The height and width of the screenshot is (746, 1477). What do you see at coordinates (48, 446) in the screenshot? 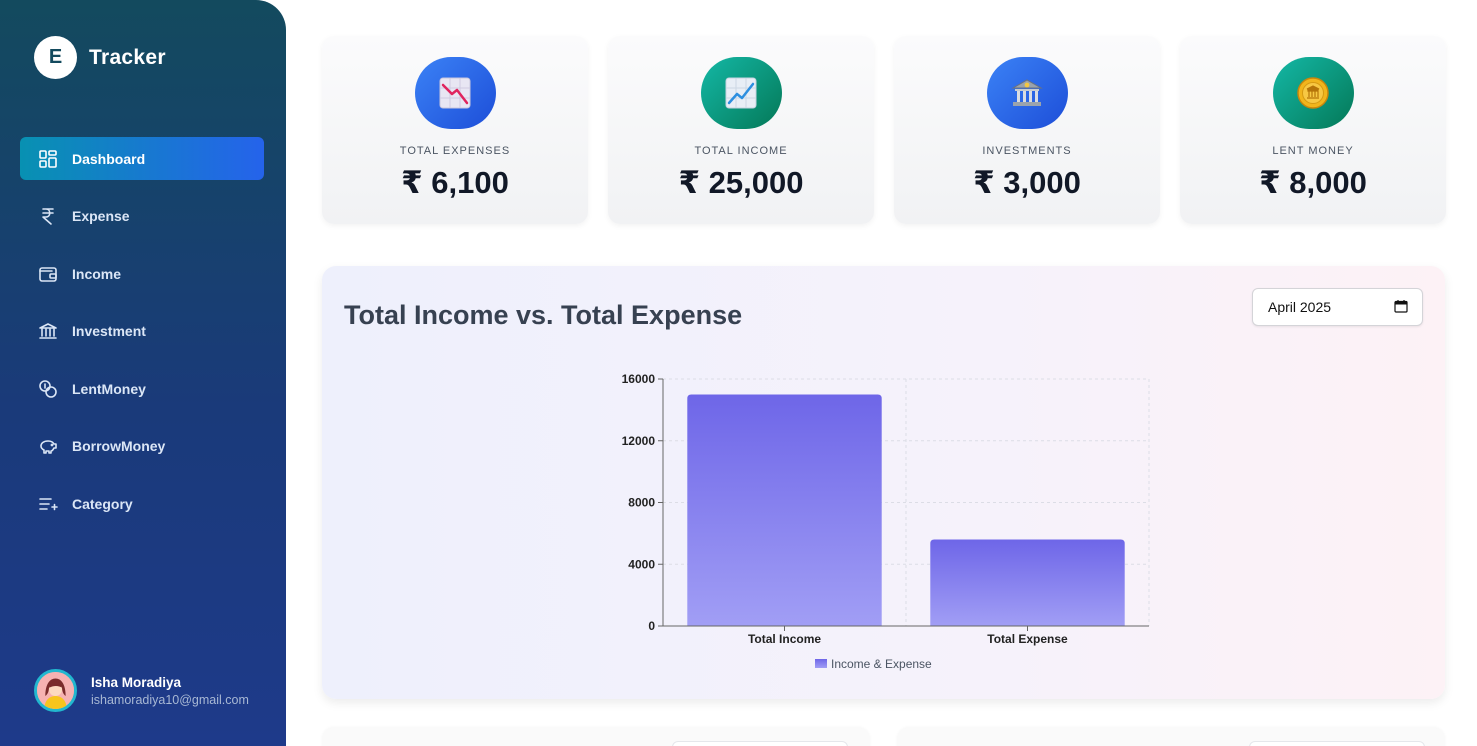
I see `piggy-bank-icon` at bounding box center [48, 446].